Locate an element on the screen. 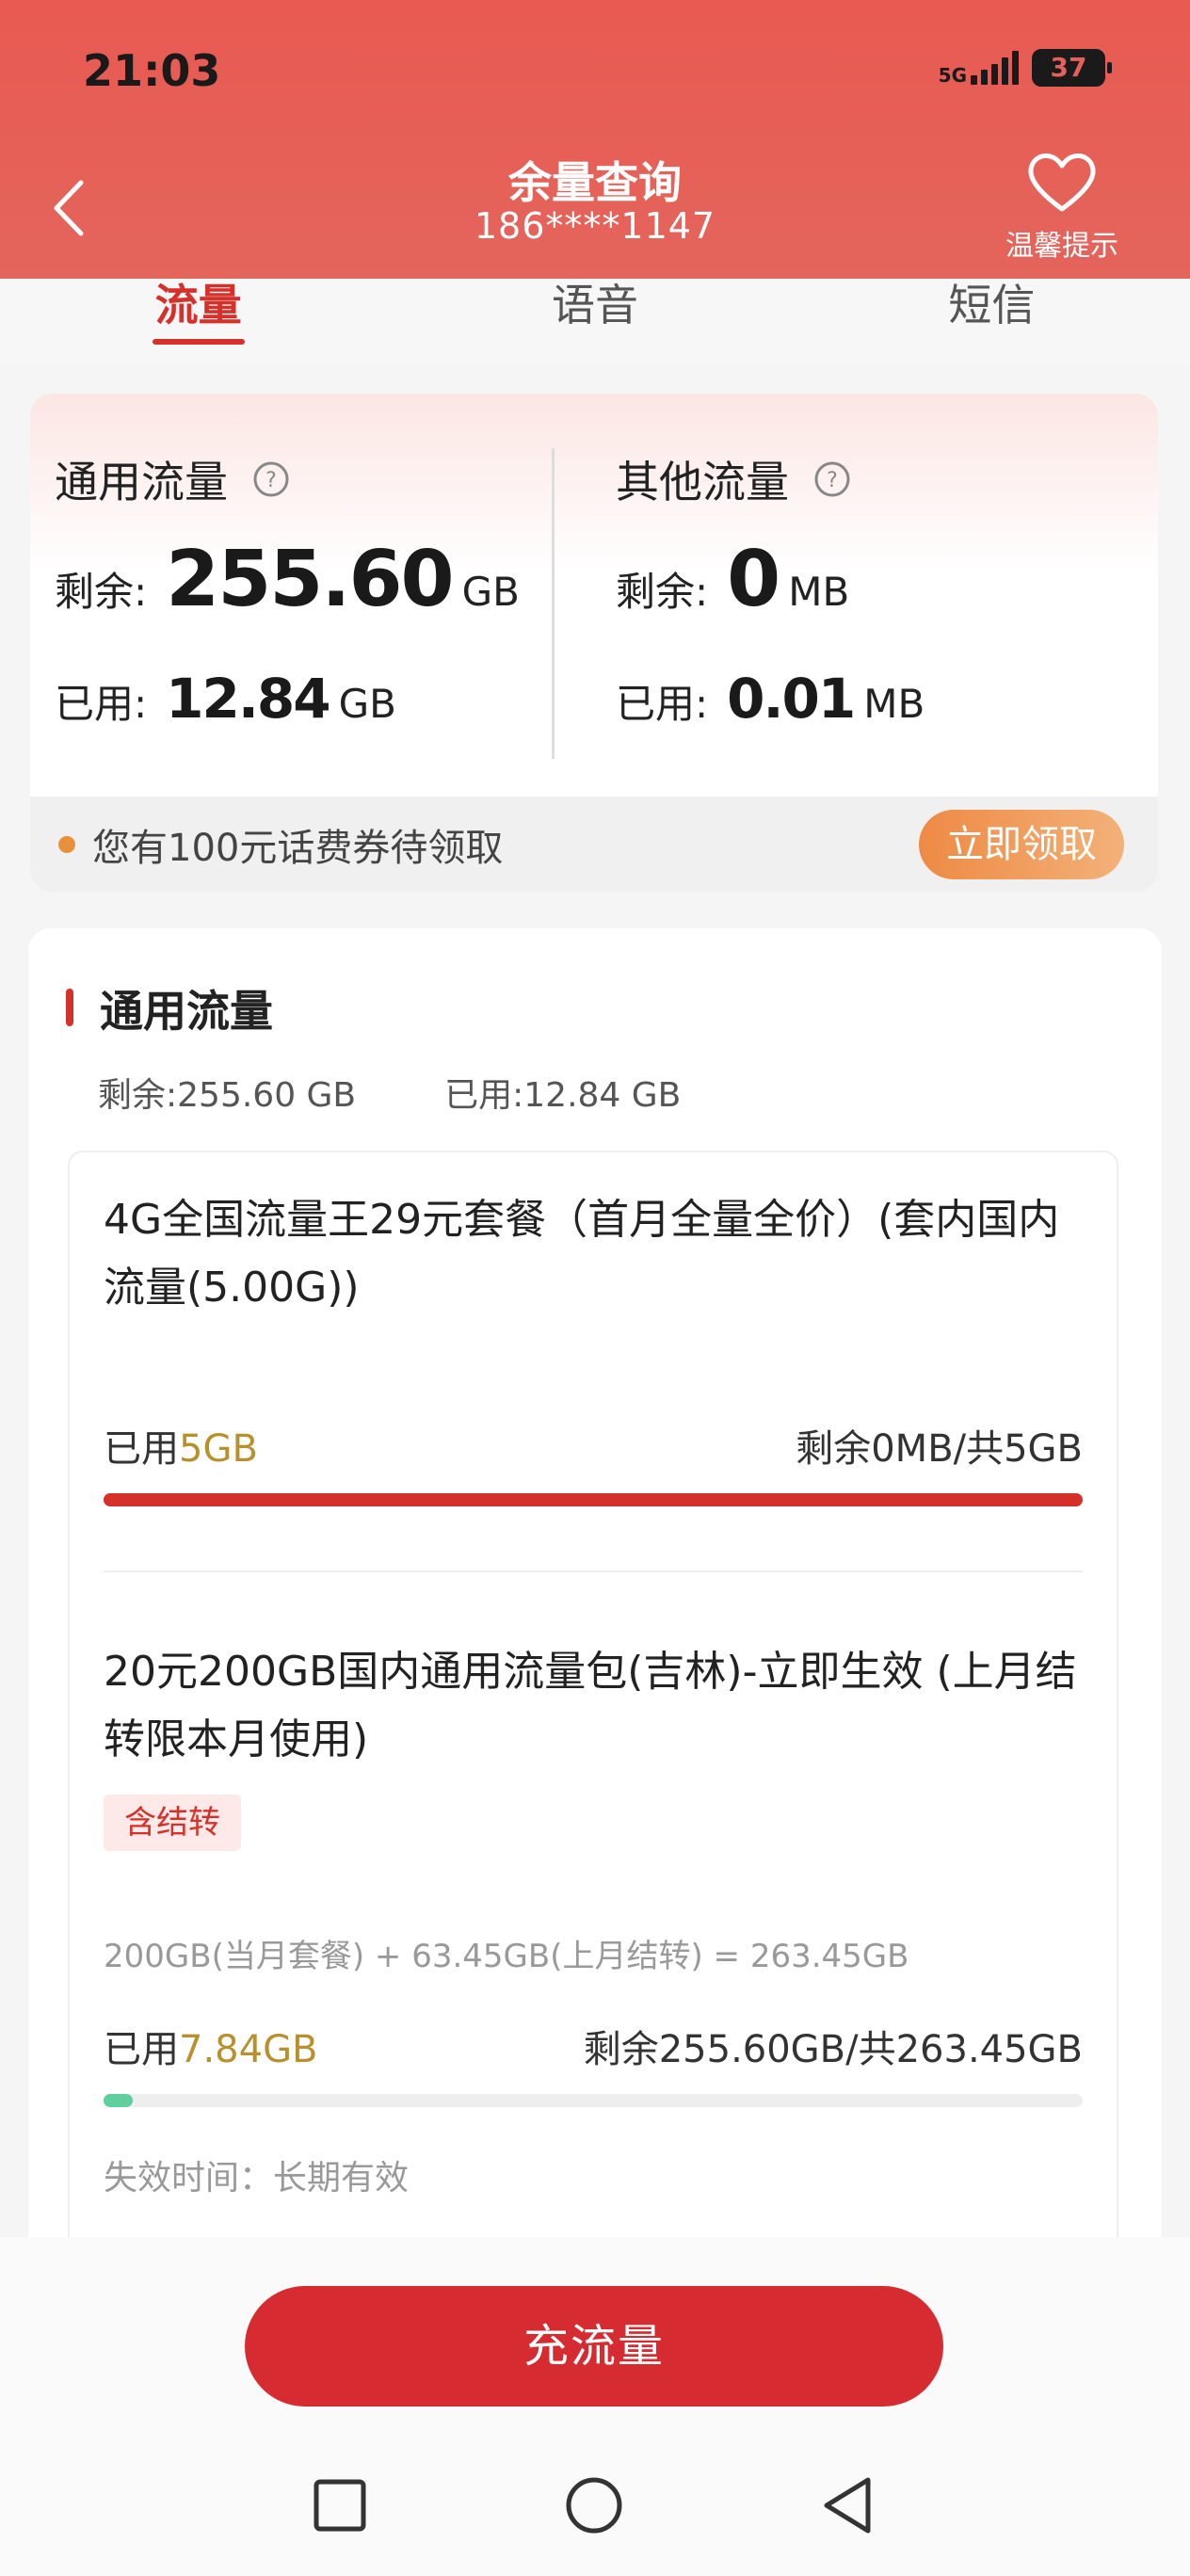  section-marker is located at coordinates (69, 1007).